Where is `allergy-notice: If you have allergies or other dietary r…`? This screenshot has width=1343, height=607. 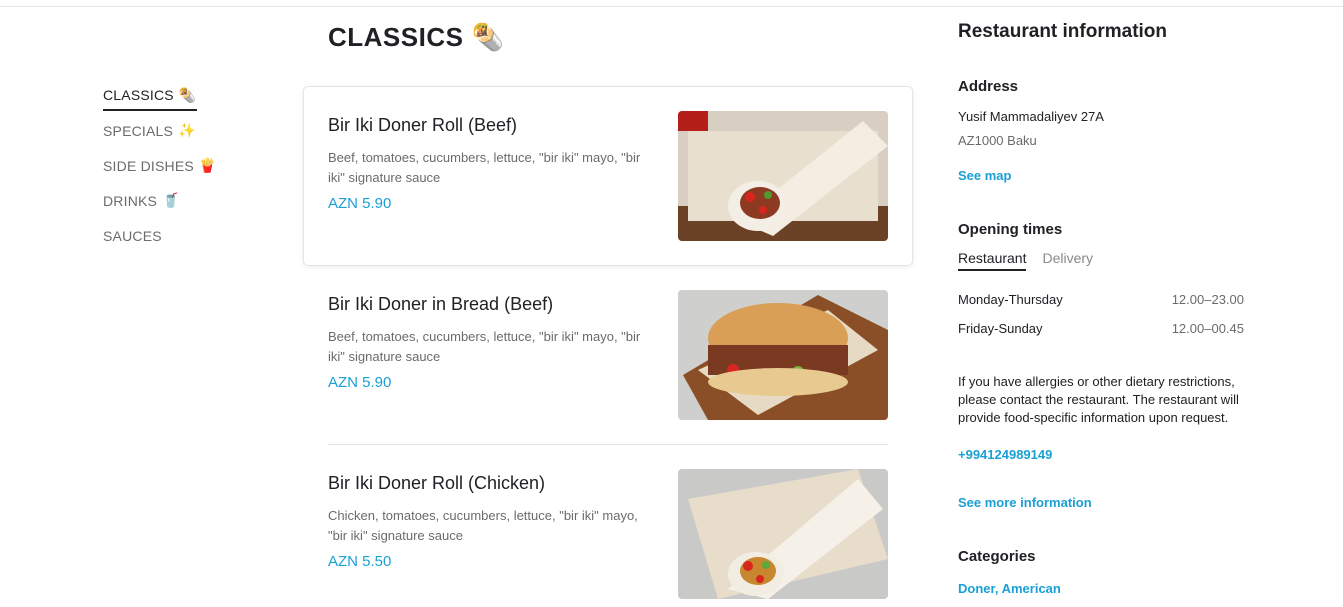
allergy-notice: If you have allergies or other dietary r… is located at coordinates (1098, 399).